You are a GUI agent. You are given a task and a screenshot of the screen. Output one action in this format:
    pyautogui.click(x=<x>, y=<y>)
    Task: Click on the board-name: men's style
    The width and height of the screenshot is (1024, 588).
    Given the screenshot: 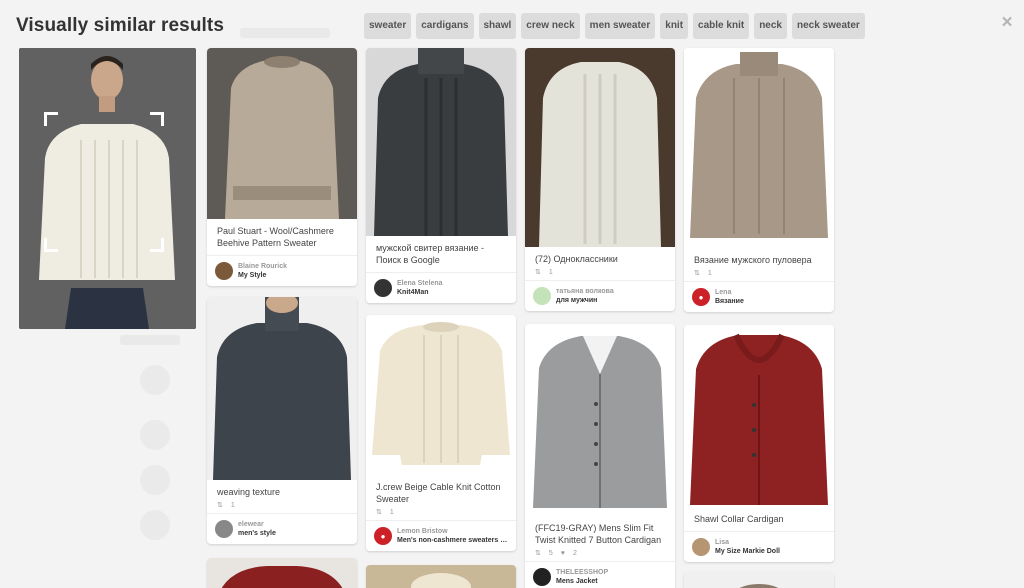 What is the action you would take?
    pyautogui.click(x=257, y=533)
    